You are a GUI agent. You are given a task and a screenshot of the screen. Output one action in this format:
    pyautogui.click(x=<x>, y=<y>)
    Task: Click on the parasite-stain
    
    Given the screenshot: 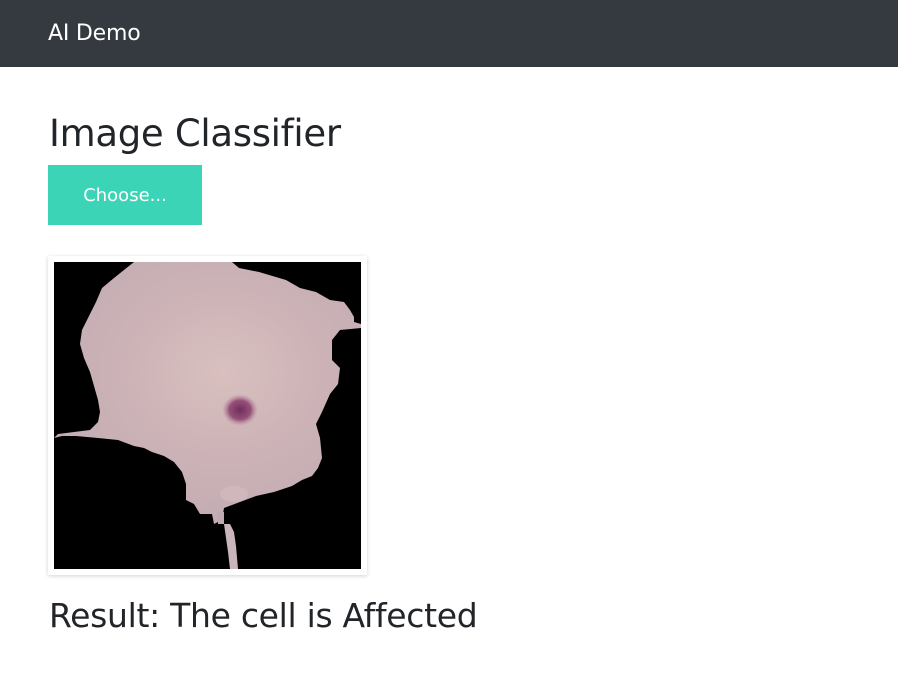 What is the action you would take?
    pyautogui.click(x=240, y=410)
    